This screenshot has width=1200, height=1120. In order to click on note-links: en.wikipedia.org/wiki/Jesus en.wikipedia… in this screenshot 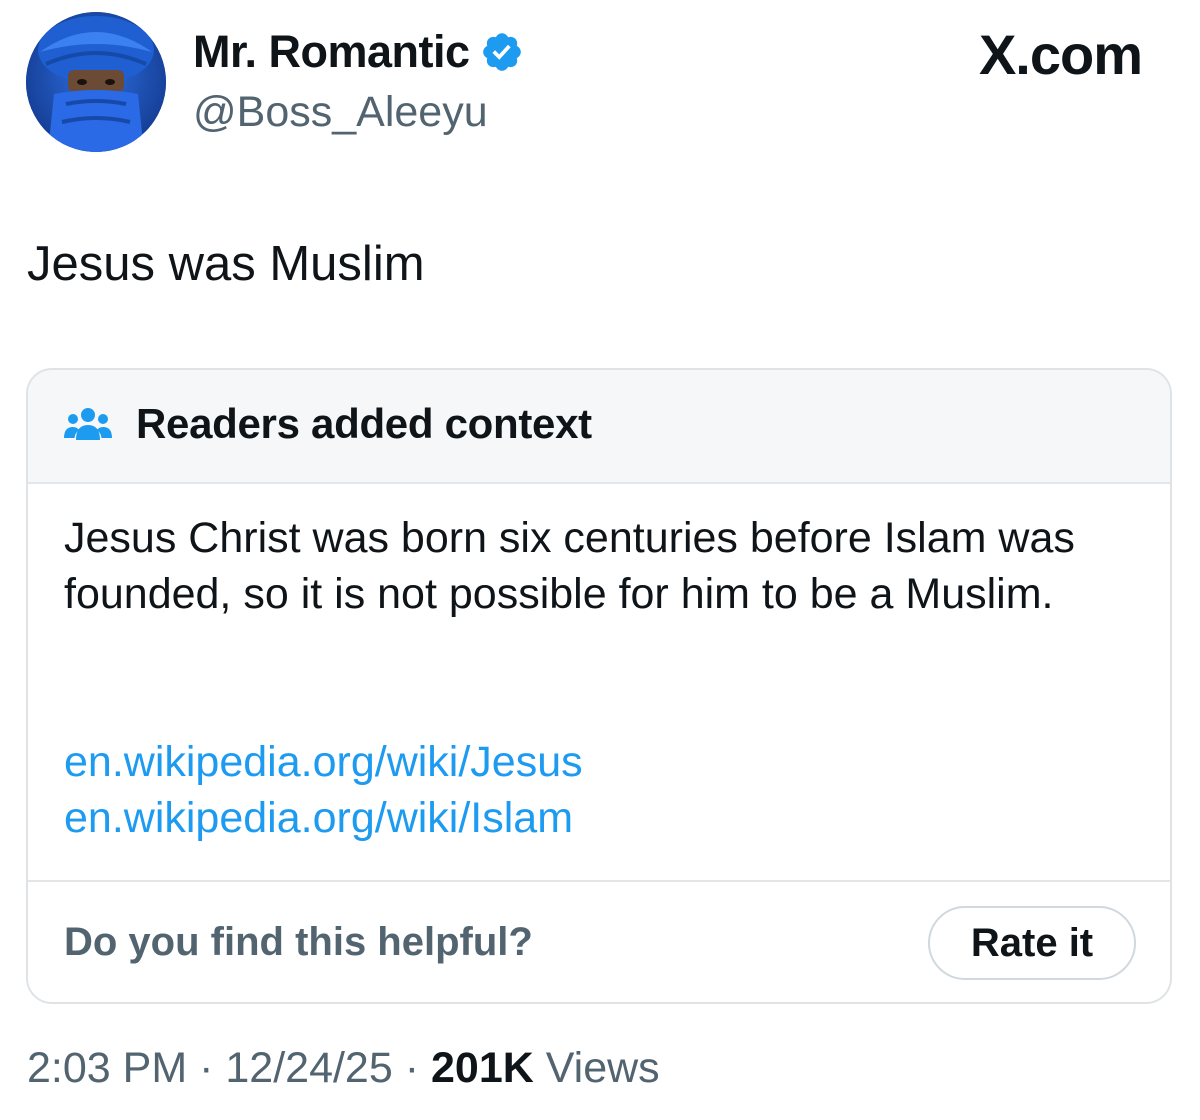, I will do `click(323, 790)`.